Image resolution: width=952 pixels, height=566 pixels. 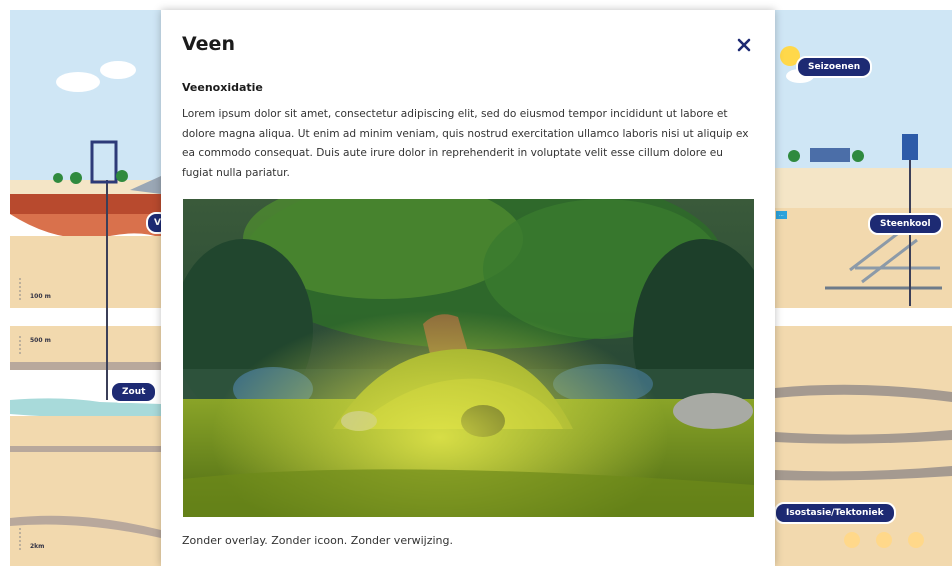 What do you see at coordinates (40, 340) in the screenshot?
I see `depth-500m: 500 m` at bounding box center [40, 340].